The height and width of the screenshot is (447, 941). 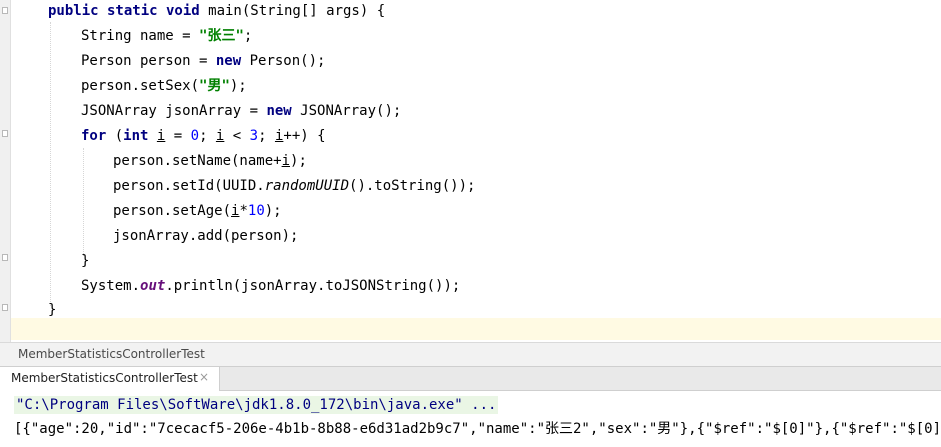 I want to click on code-line: JSONArray jsonArray = new JSONArray();, so click(x=241, y=111).